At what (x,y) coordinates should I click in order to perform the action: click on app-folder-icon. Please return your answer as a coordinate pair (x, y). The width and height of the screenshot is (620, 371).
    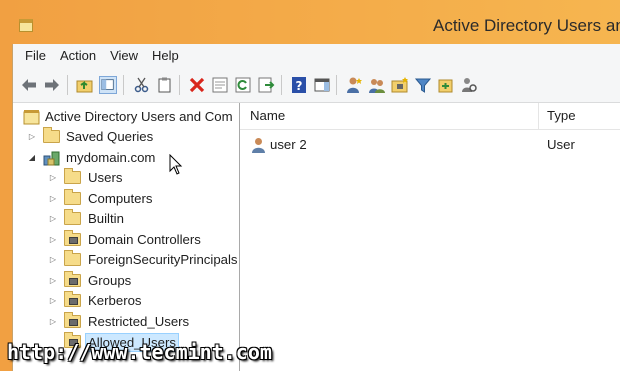
    Looking at the image, I should click on (26, 25).